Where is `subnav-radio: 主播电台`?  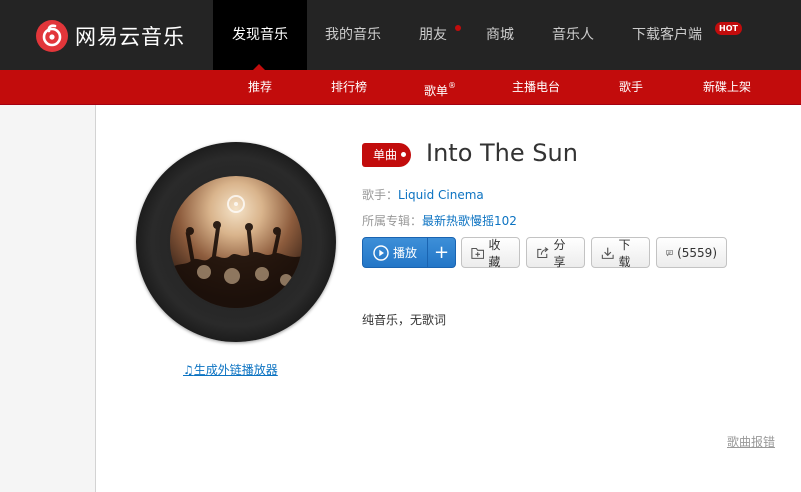
subnav-radio: 主播电台 is located at coordinates (536, 87).